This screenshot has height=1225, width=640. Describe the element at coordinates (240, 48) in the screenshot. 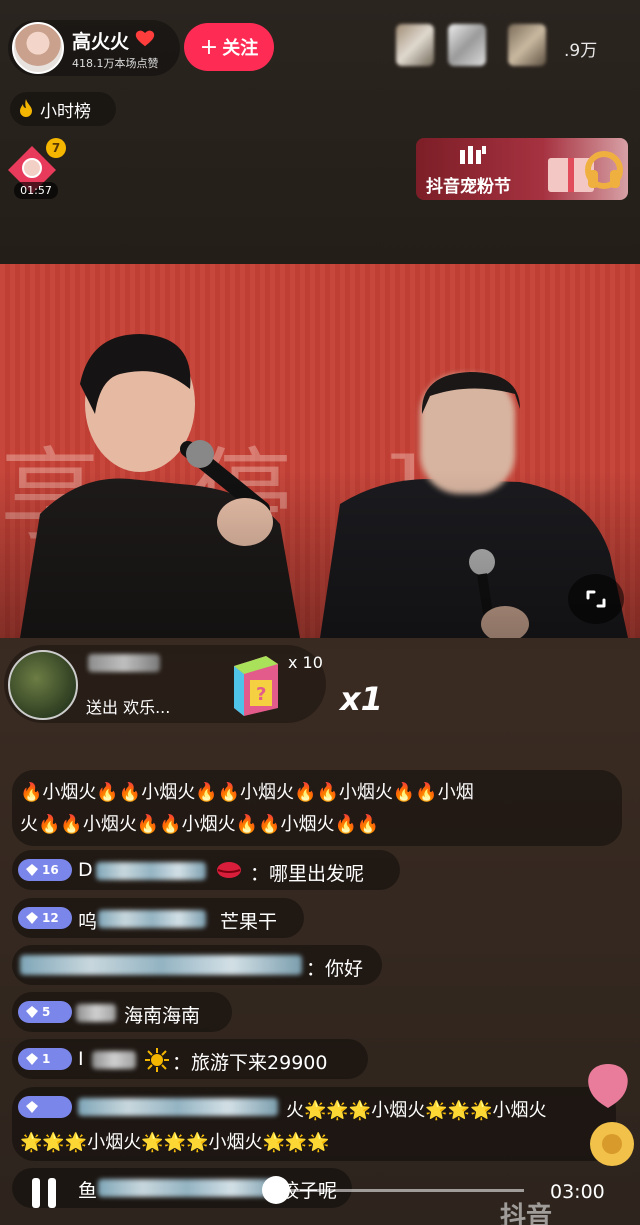

I see `follow-label: 关注` at that location.